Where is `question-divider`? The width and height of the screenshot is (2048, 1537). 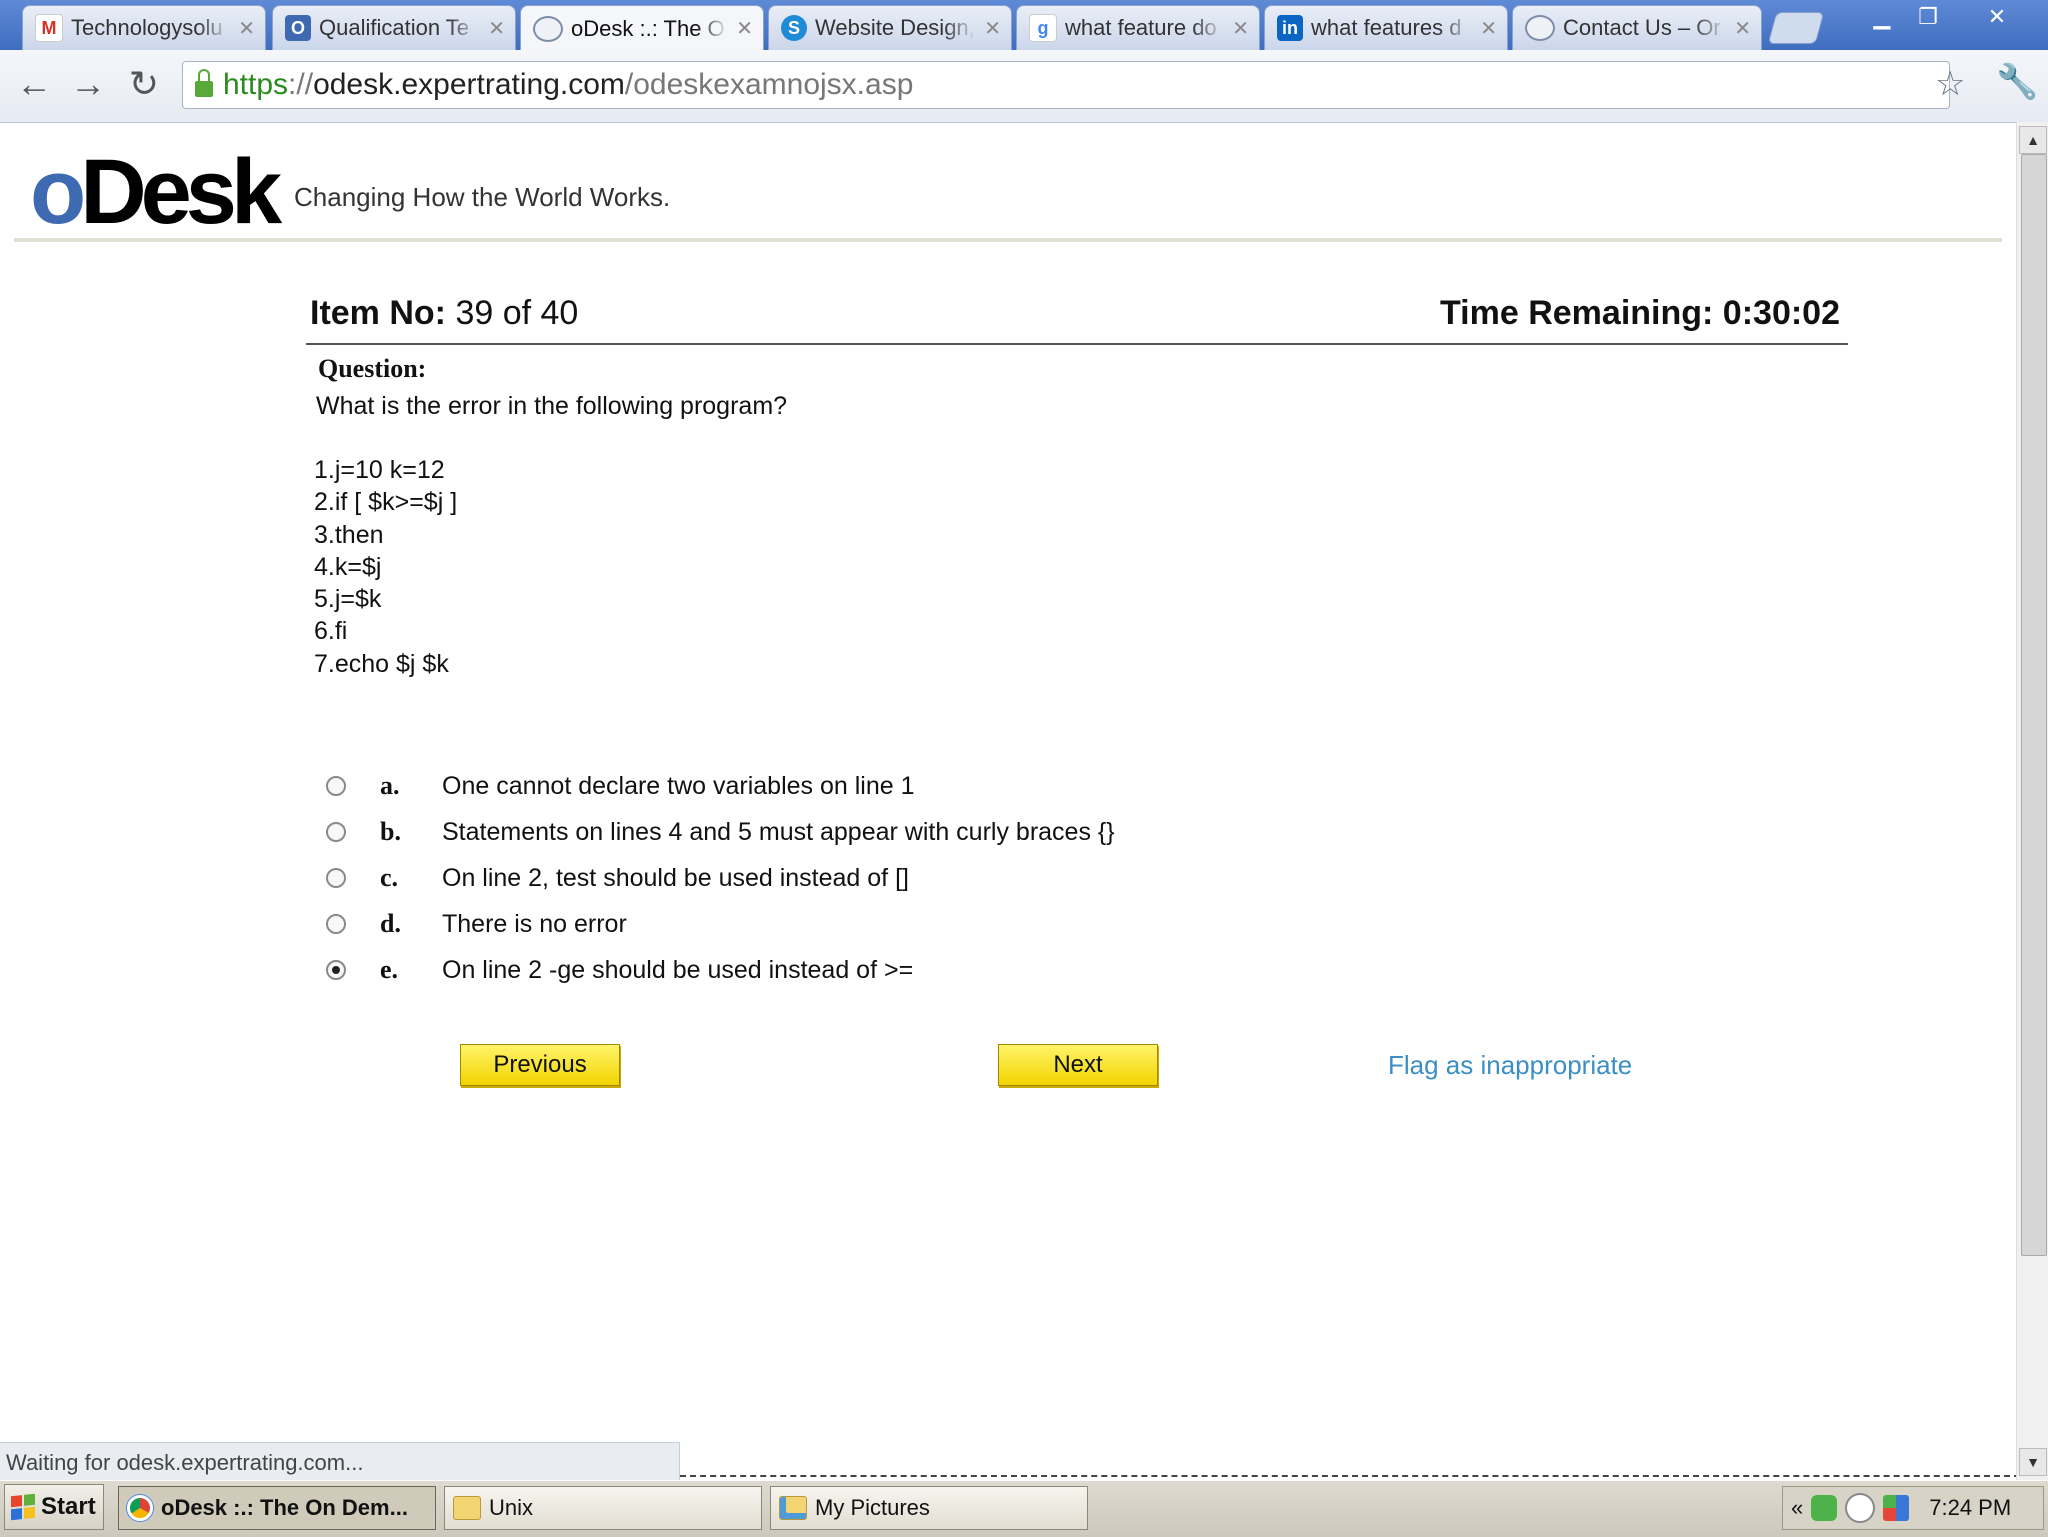 question-divider is located at coordinates (1077, 344).